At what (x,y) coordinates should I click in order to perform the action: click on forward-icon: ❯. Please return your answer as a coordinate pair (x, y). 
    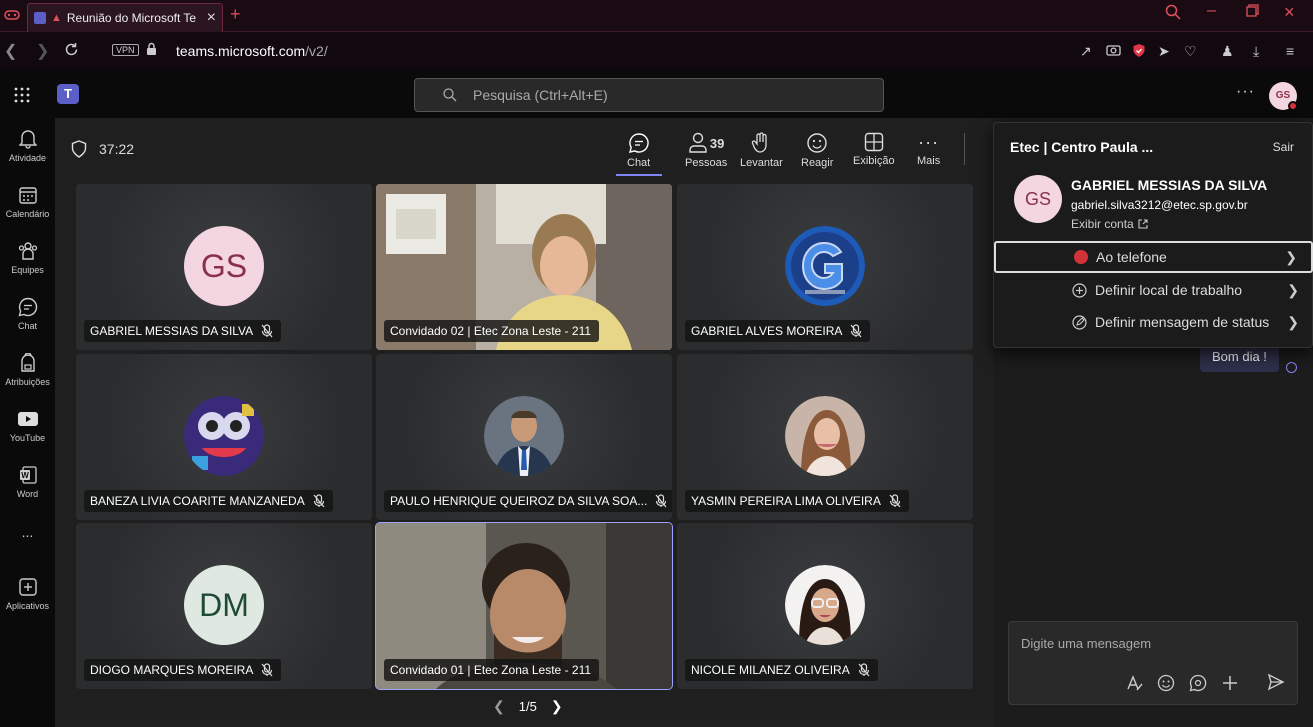
    Looking at the image, I should click on (42, 51).